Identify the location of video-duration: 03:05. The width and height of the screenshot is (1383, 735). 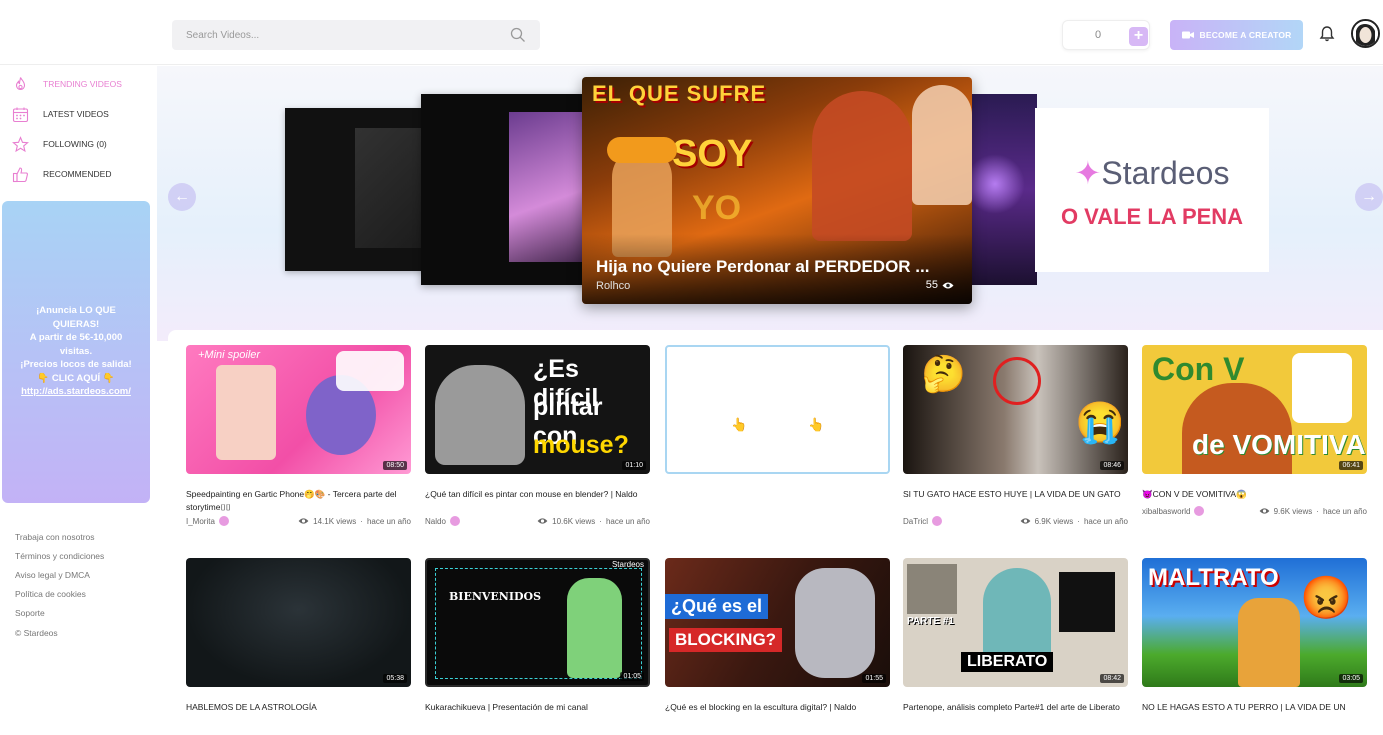
(1351, 678).